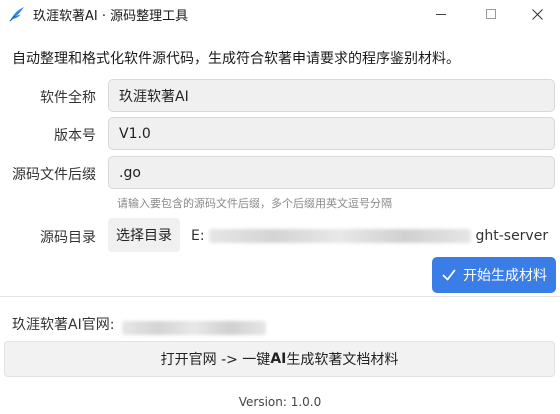 The height and width of the screenshot is (414, 560). What do you see at coordinates (198, 236) in the screenshot?
I see `source-dir-path-start: E:` at bounding box center [198, 236].